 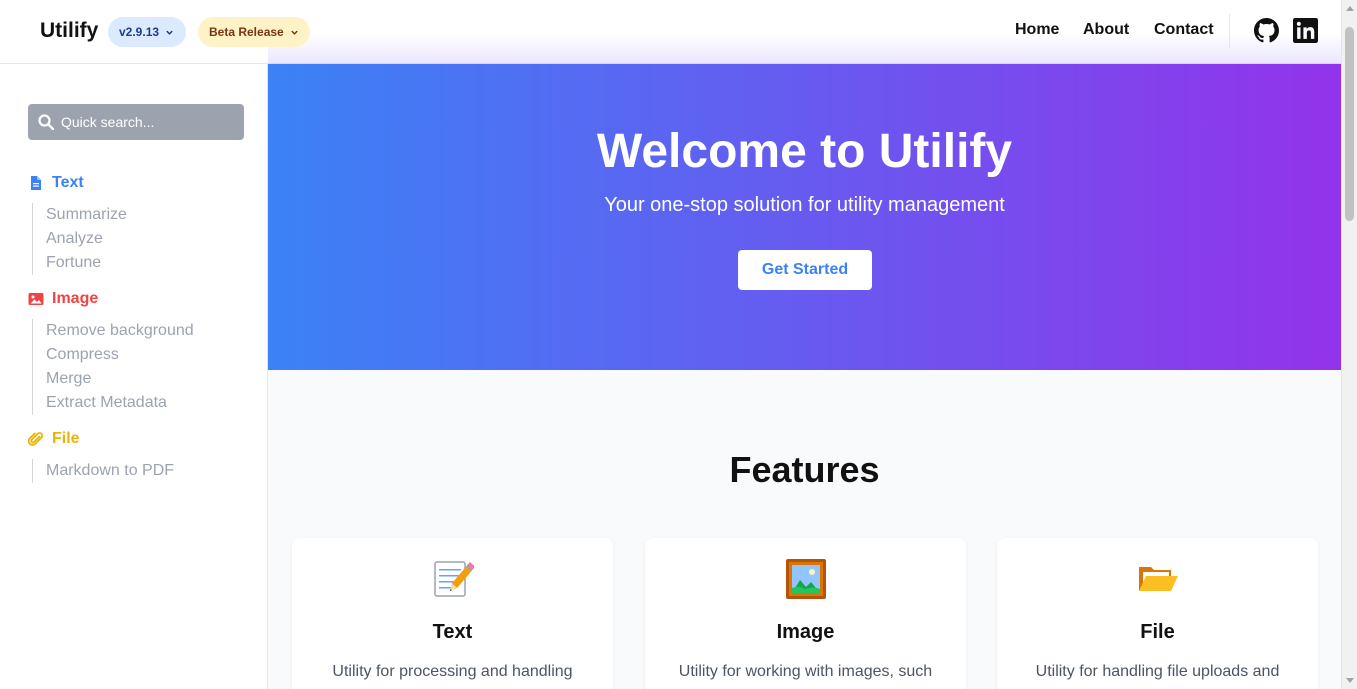 I want to click on sidebar-section-label: Text, so click(x=68, y=182).